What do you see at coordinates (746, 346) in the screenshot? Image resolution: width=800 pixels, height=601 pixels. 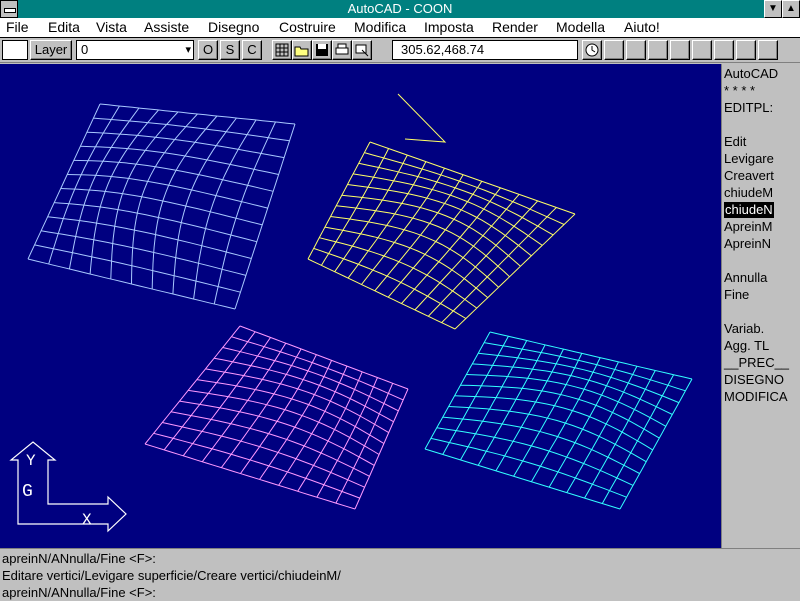 I see `side-item-agg-tl: Agg. TL` at bounding box center [746, 346].